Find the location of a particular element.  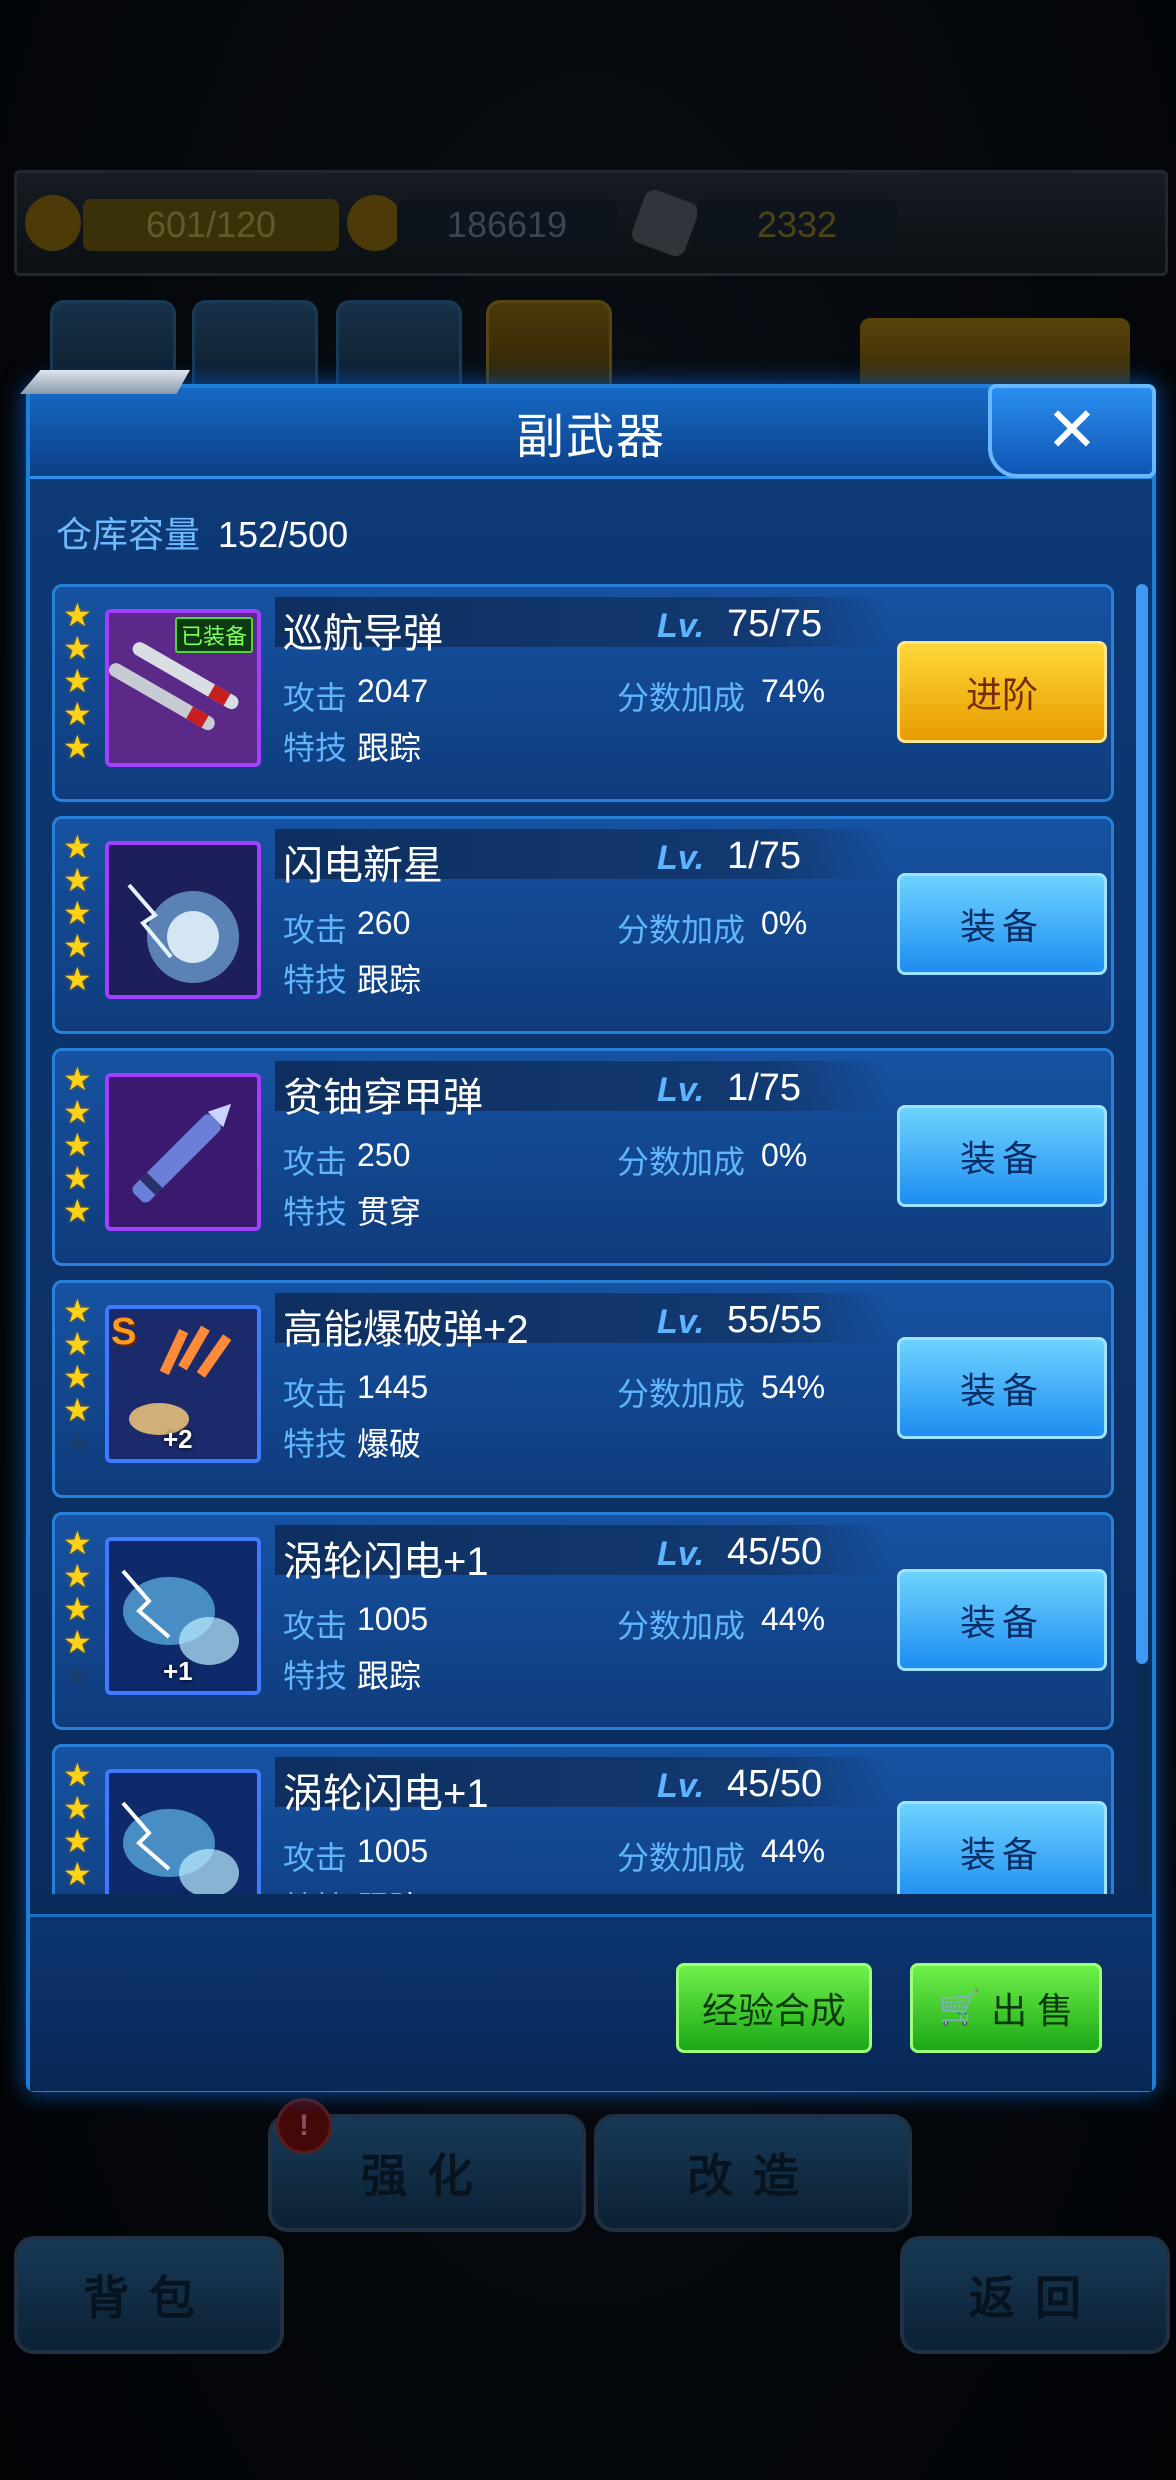

cruise-missile-icon: 已装备 is located at coordinates (183, 688).